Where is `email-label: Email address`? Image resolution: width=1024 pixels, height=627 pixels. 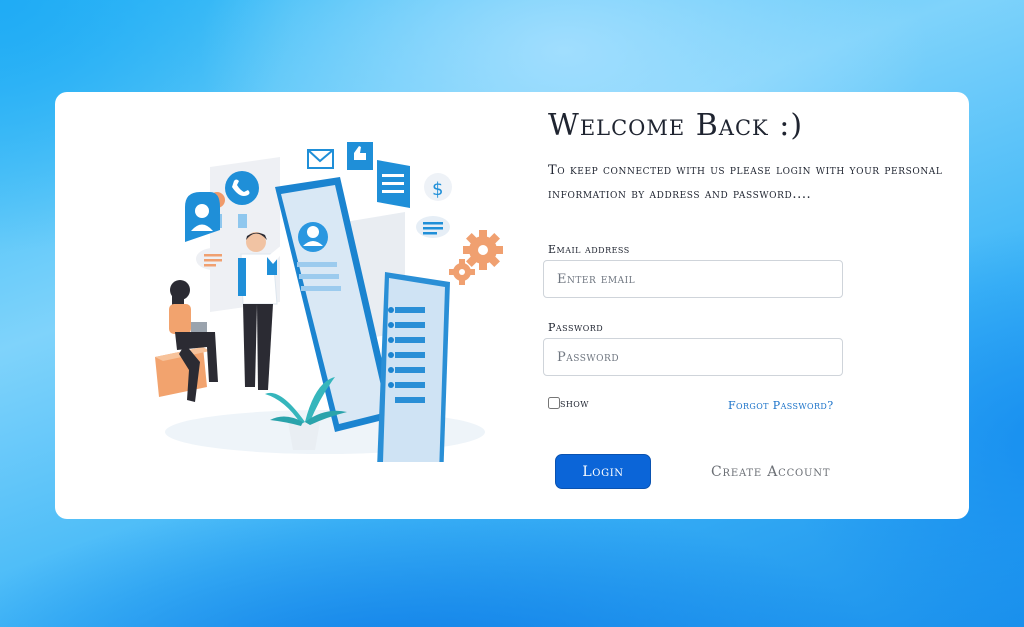
email-label: Email address is located at coordinates (589, 249).